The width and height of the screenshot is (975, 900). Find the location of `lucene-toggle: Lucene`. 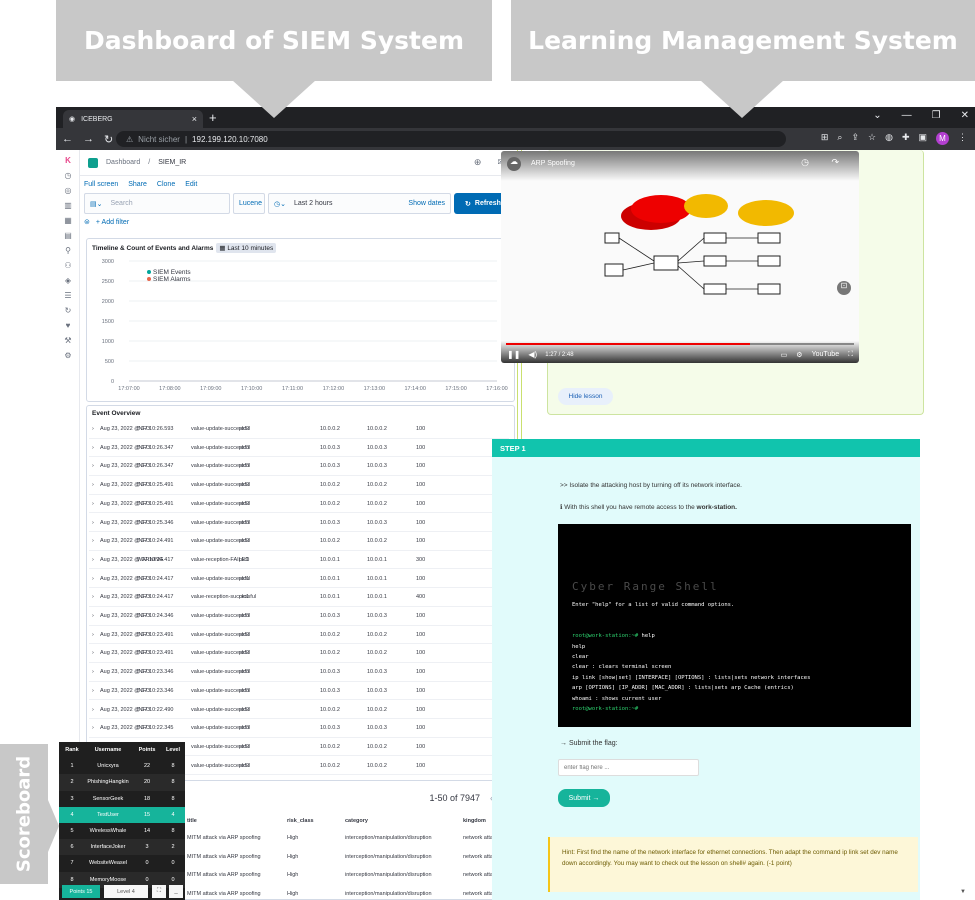

lucene-toggle: Lucene is located at coordinates (249, 203).